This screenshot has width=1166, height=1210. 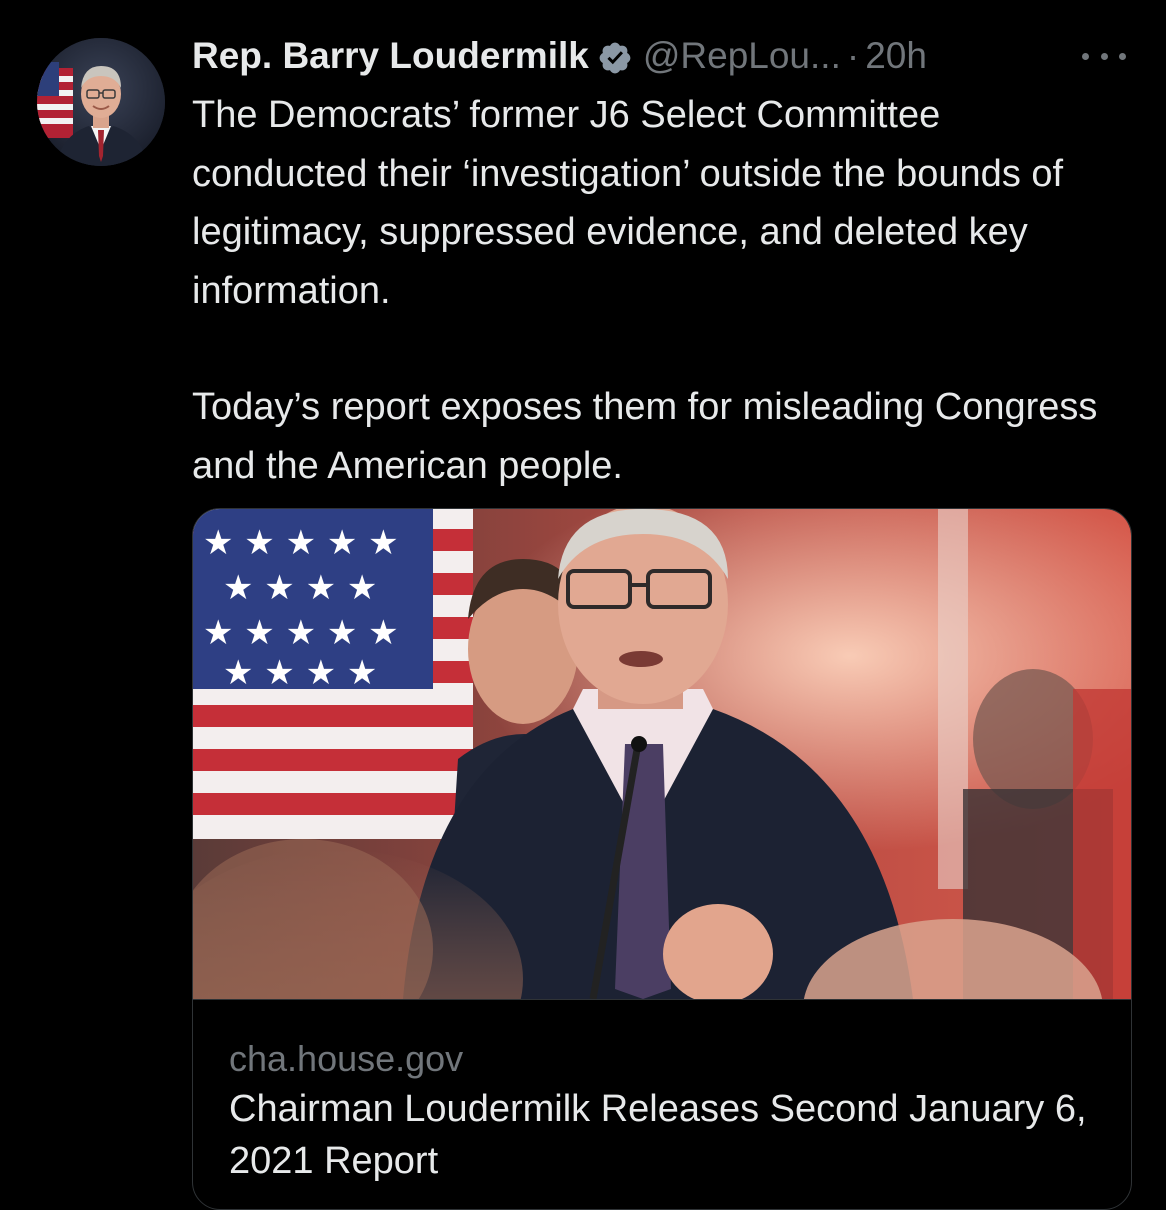 What do you see at coordinates (390, 56) in the screenshot?
I see `author-display-name: Rep. Barry Loudermilk` at bounding box center [390, 56].